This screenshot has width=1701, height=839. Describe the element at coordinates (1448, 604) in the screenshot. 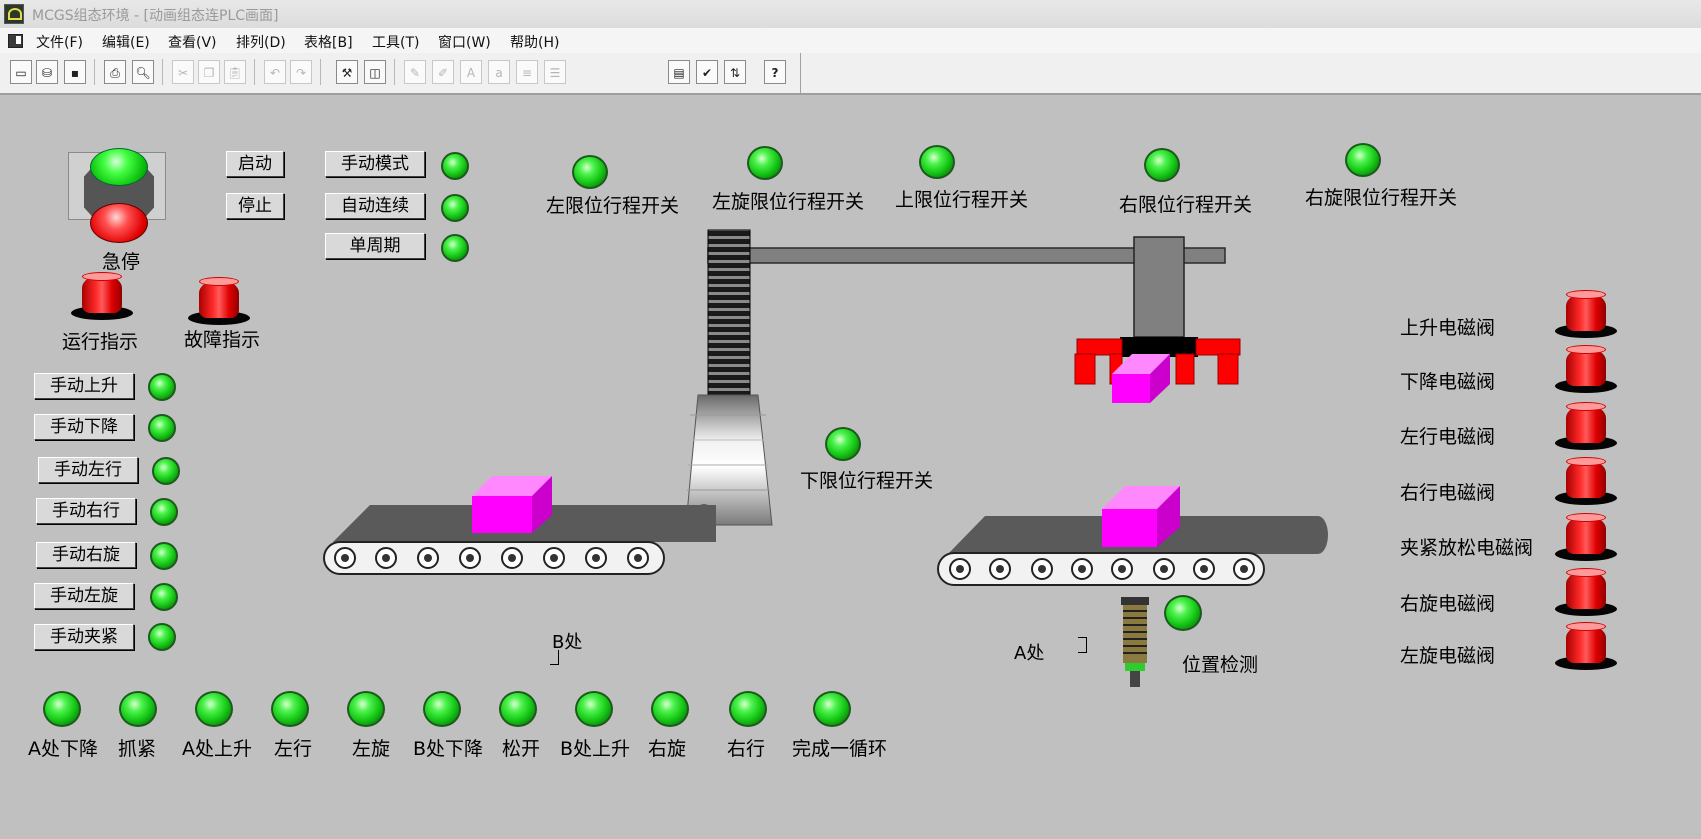

I see `valve-rotate-right-label: 右旋电磁阀` at that location.